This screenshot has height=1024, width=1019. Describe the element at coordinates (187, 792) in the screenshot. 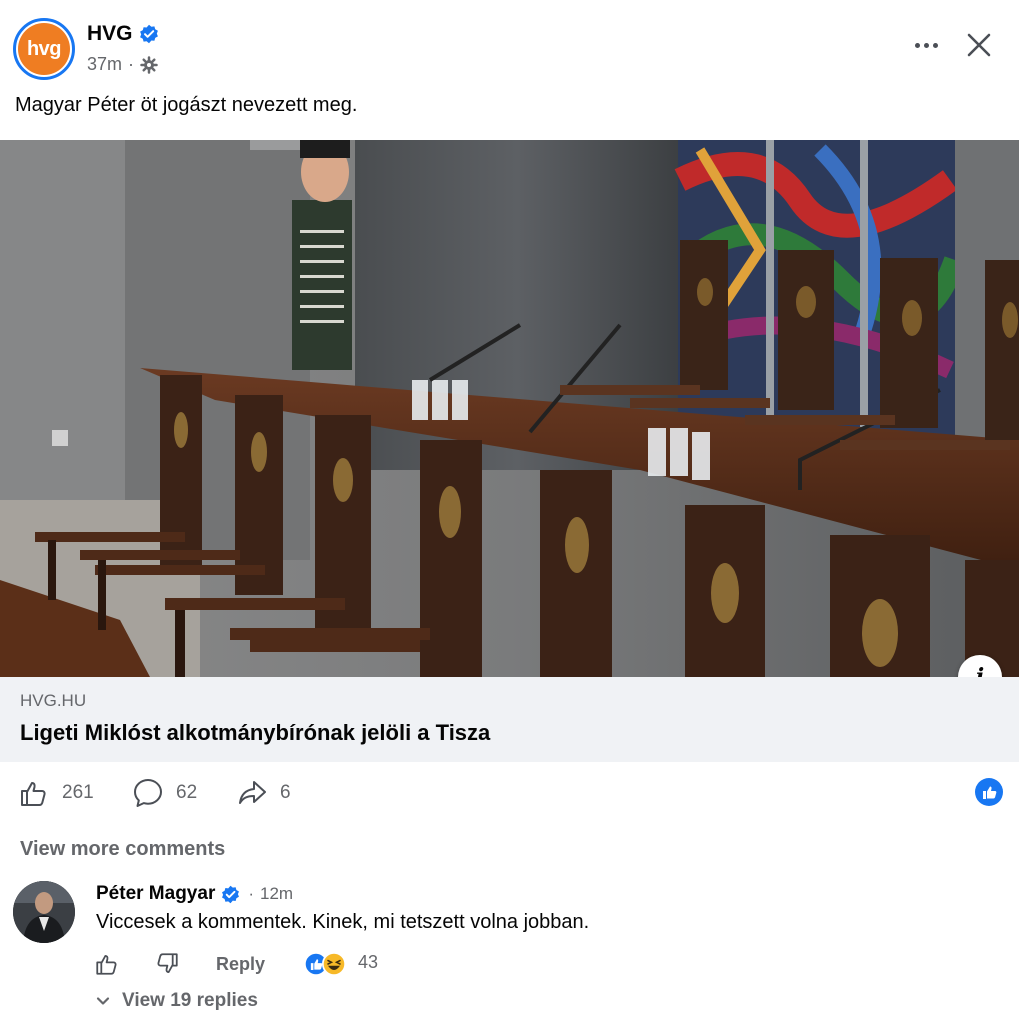

I see `comment-count: 62` at that location.